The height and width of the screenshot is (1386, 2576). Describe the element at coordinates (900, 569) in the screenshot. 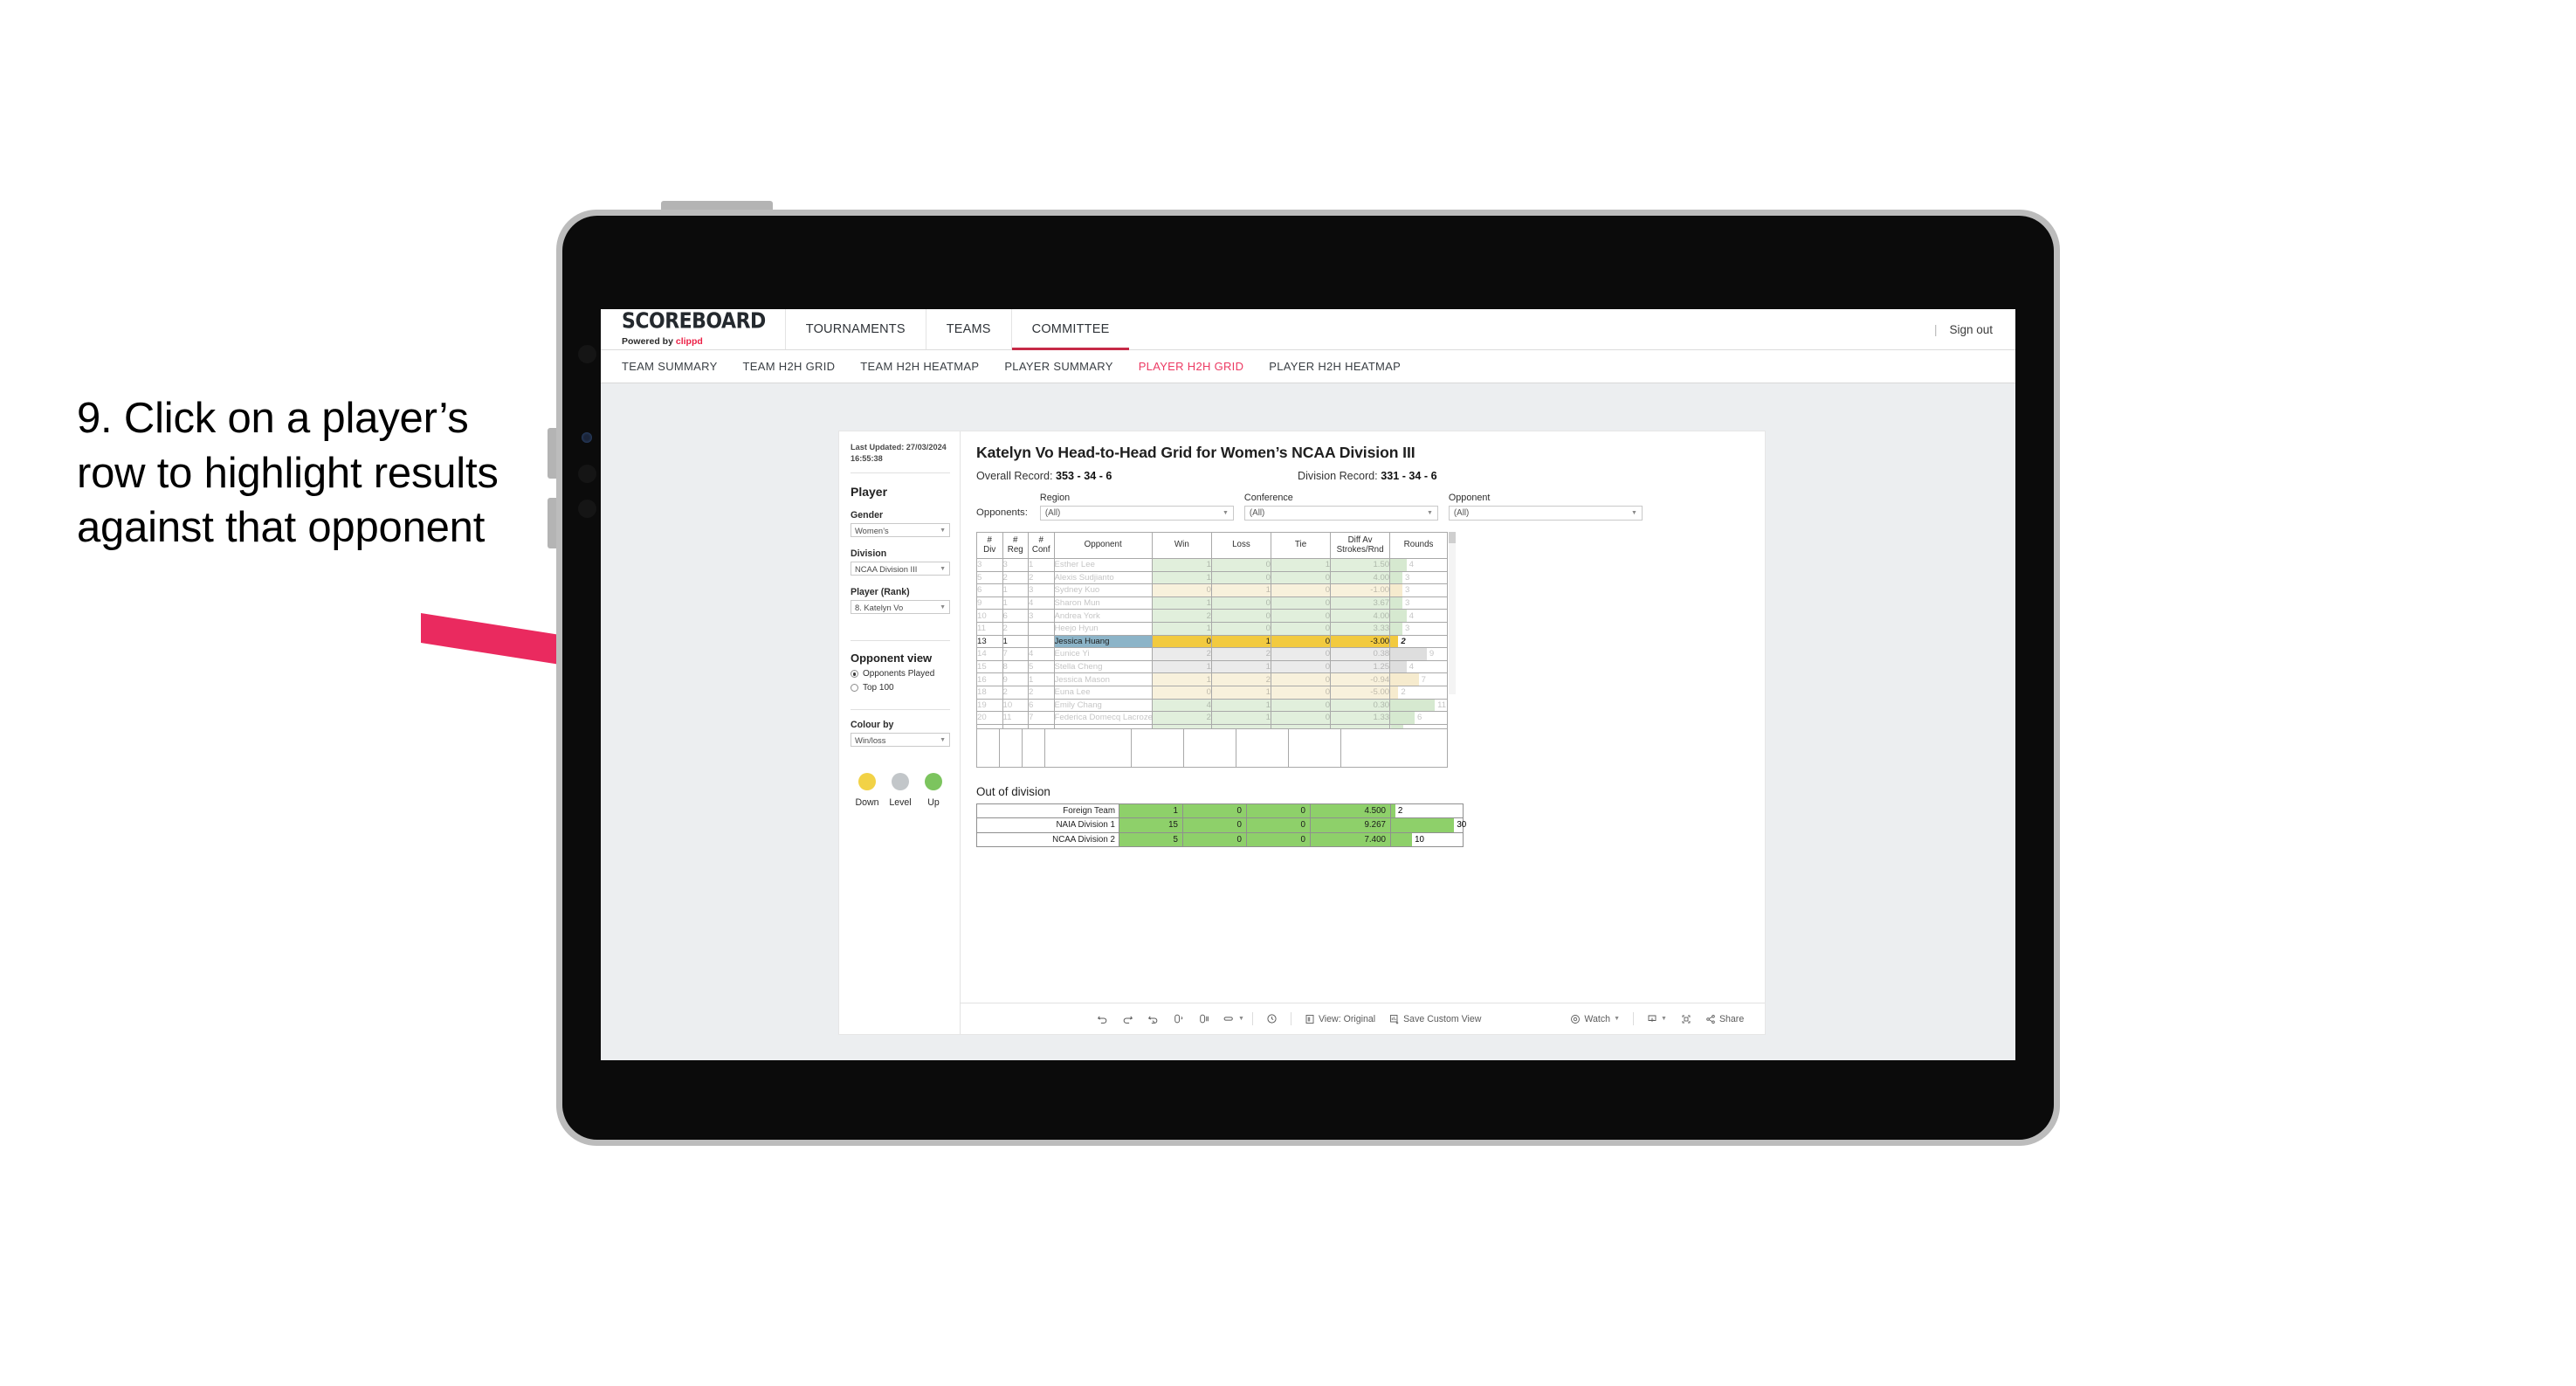

I see `division-select: NCAA Division III ▼` at that location.